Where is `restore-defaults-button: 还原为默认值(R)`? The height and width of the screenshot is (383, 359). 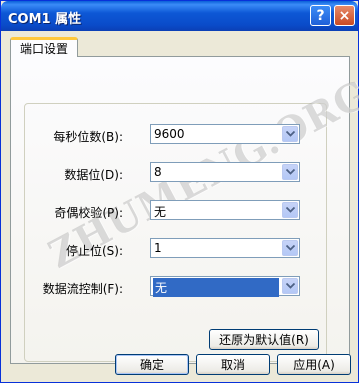
restore-defaults-button: 还原为默认值(R) is located at coordinates (264, 339).